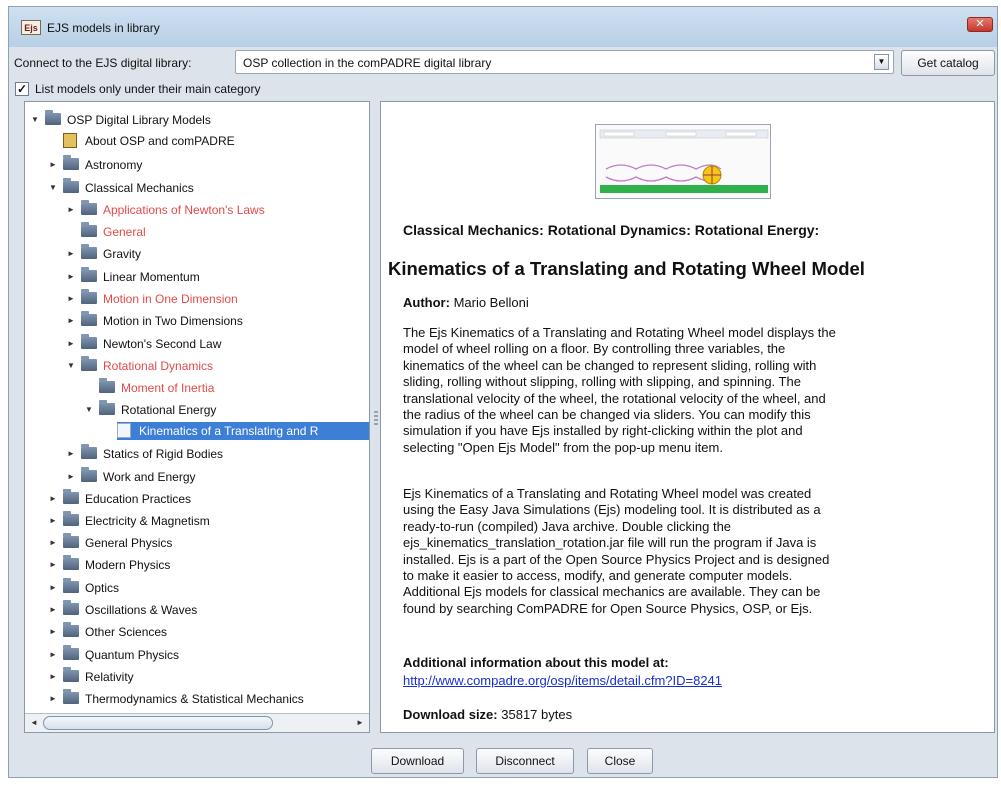 This screenshot has height=785, width=1001. Describe the element at coordinates (124, 430) in the screenshot. I see `model-file-icon` at that location.